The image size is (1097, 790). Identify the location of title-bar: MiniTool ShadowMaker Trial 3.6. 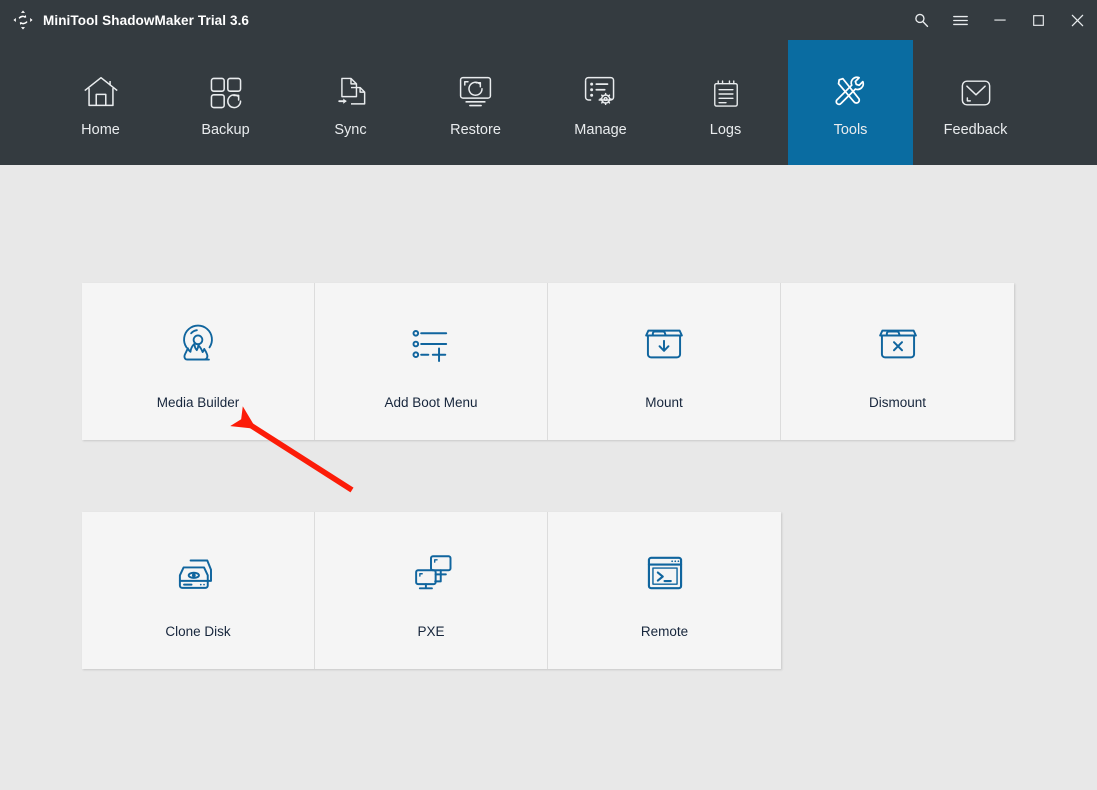
(548, 20).